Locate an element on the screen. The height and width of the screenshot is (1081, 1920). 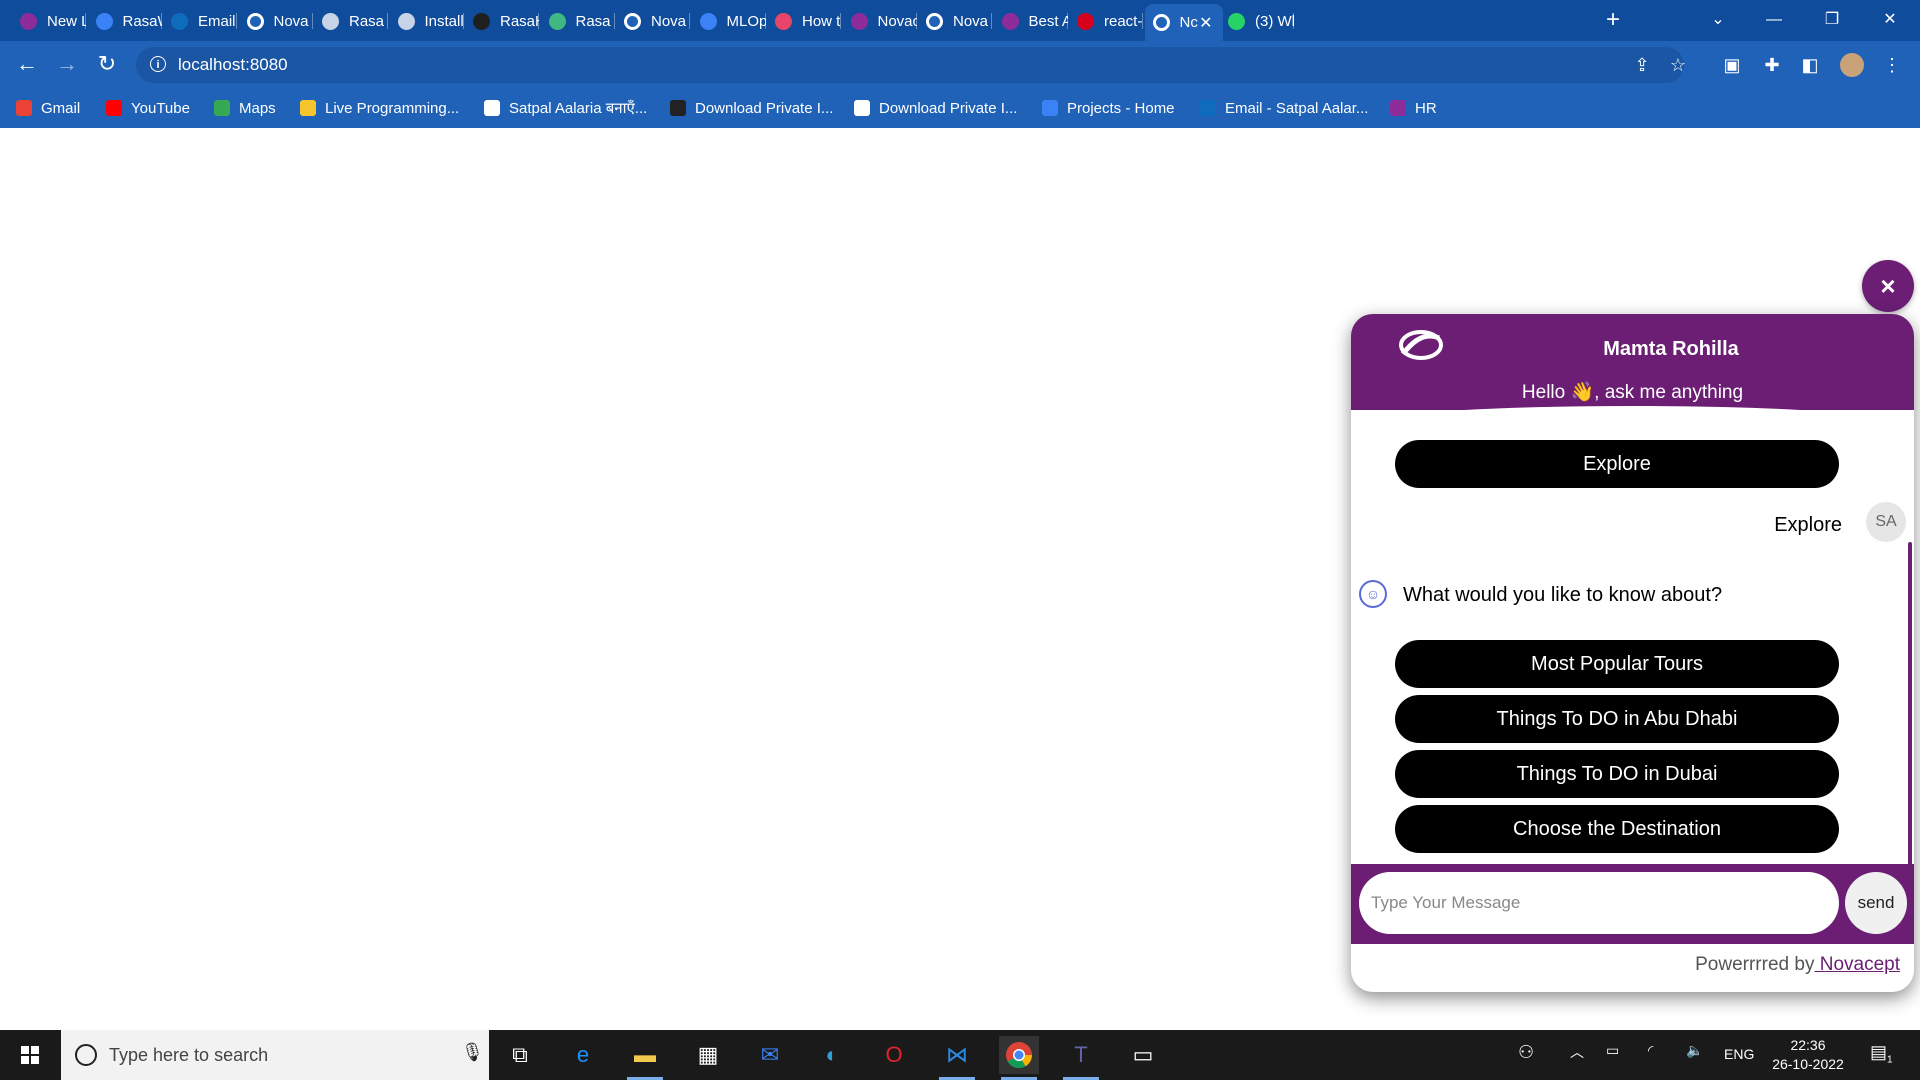
footer-prefix: Powerrrred by is located at coordinates (1755, 964).